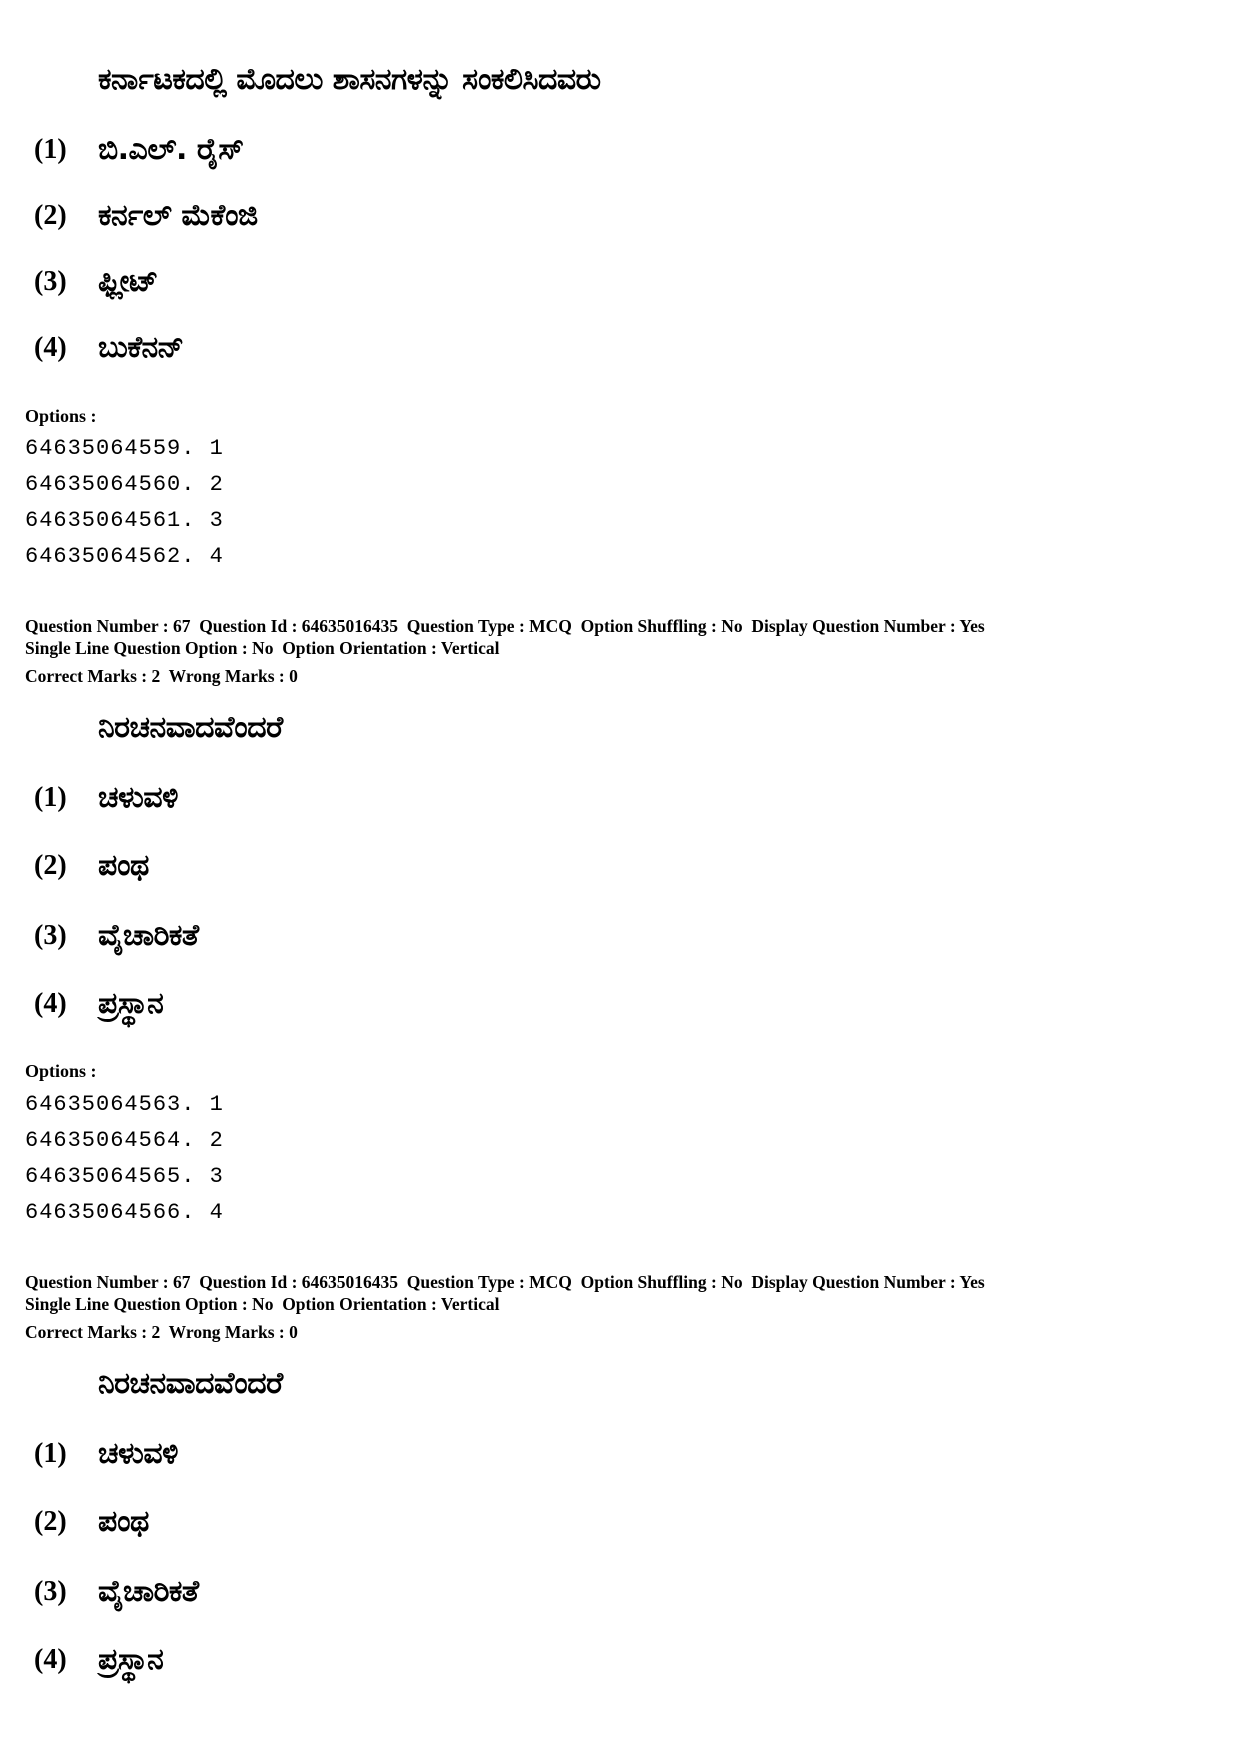 This screenshot has width=1240, height=1754. I want to click on option-id: 64635064566. 4, so click(124, 1212).